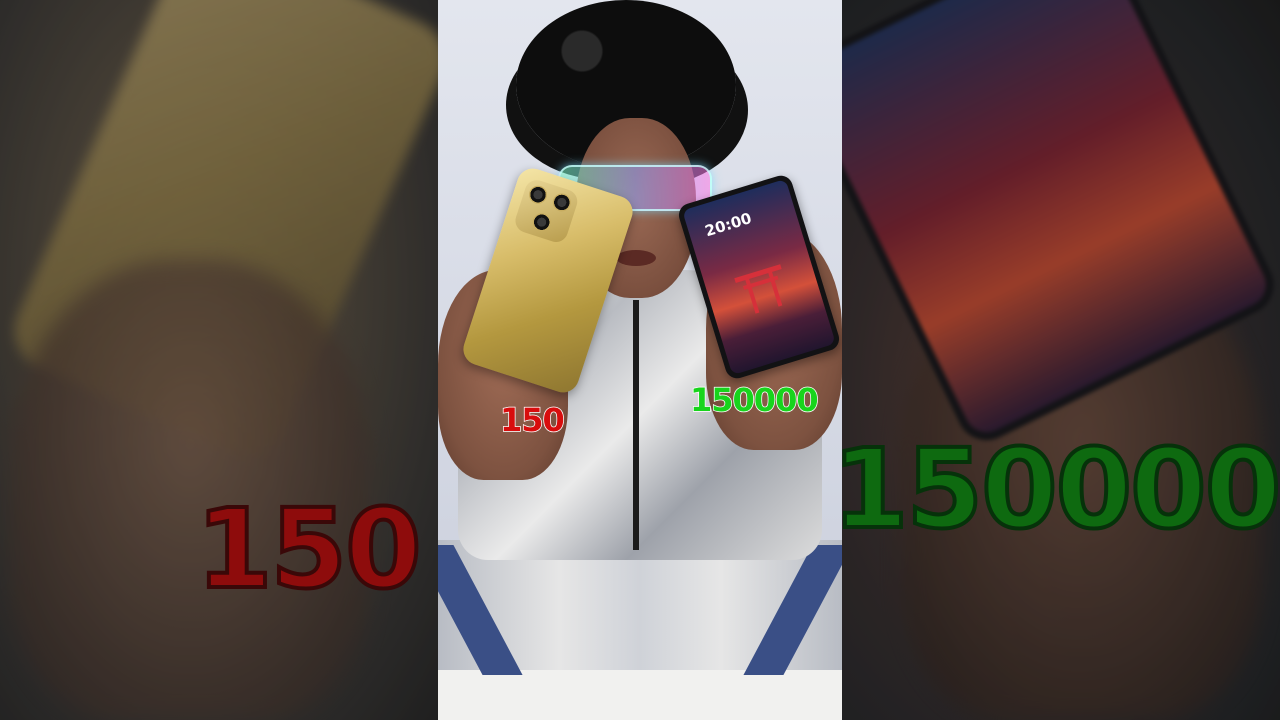  Describe the element at coordinates (763, 290) in the screenshot. I see `torii-gate-icon` at that location.